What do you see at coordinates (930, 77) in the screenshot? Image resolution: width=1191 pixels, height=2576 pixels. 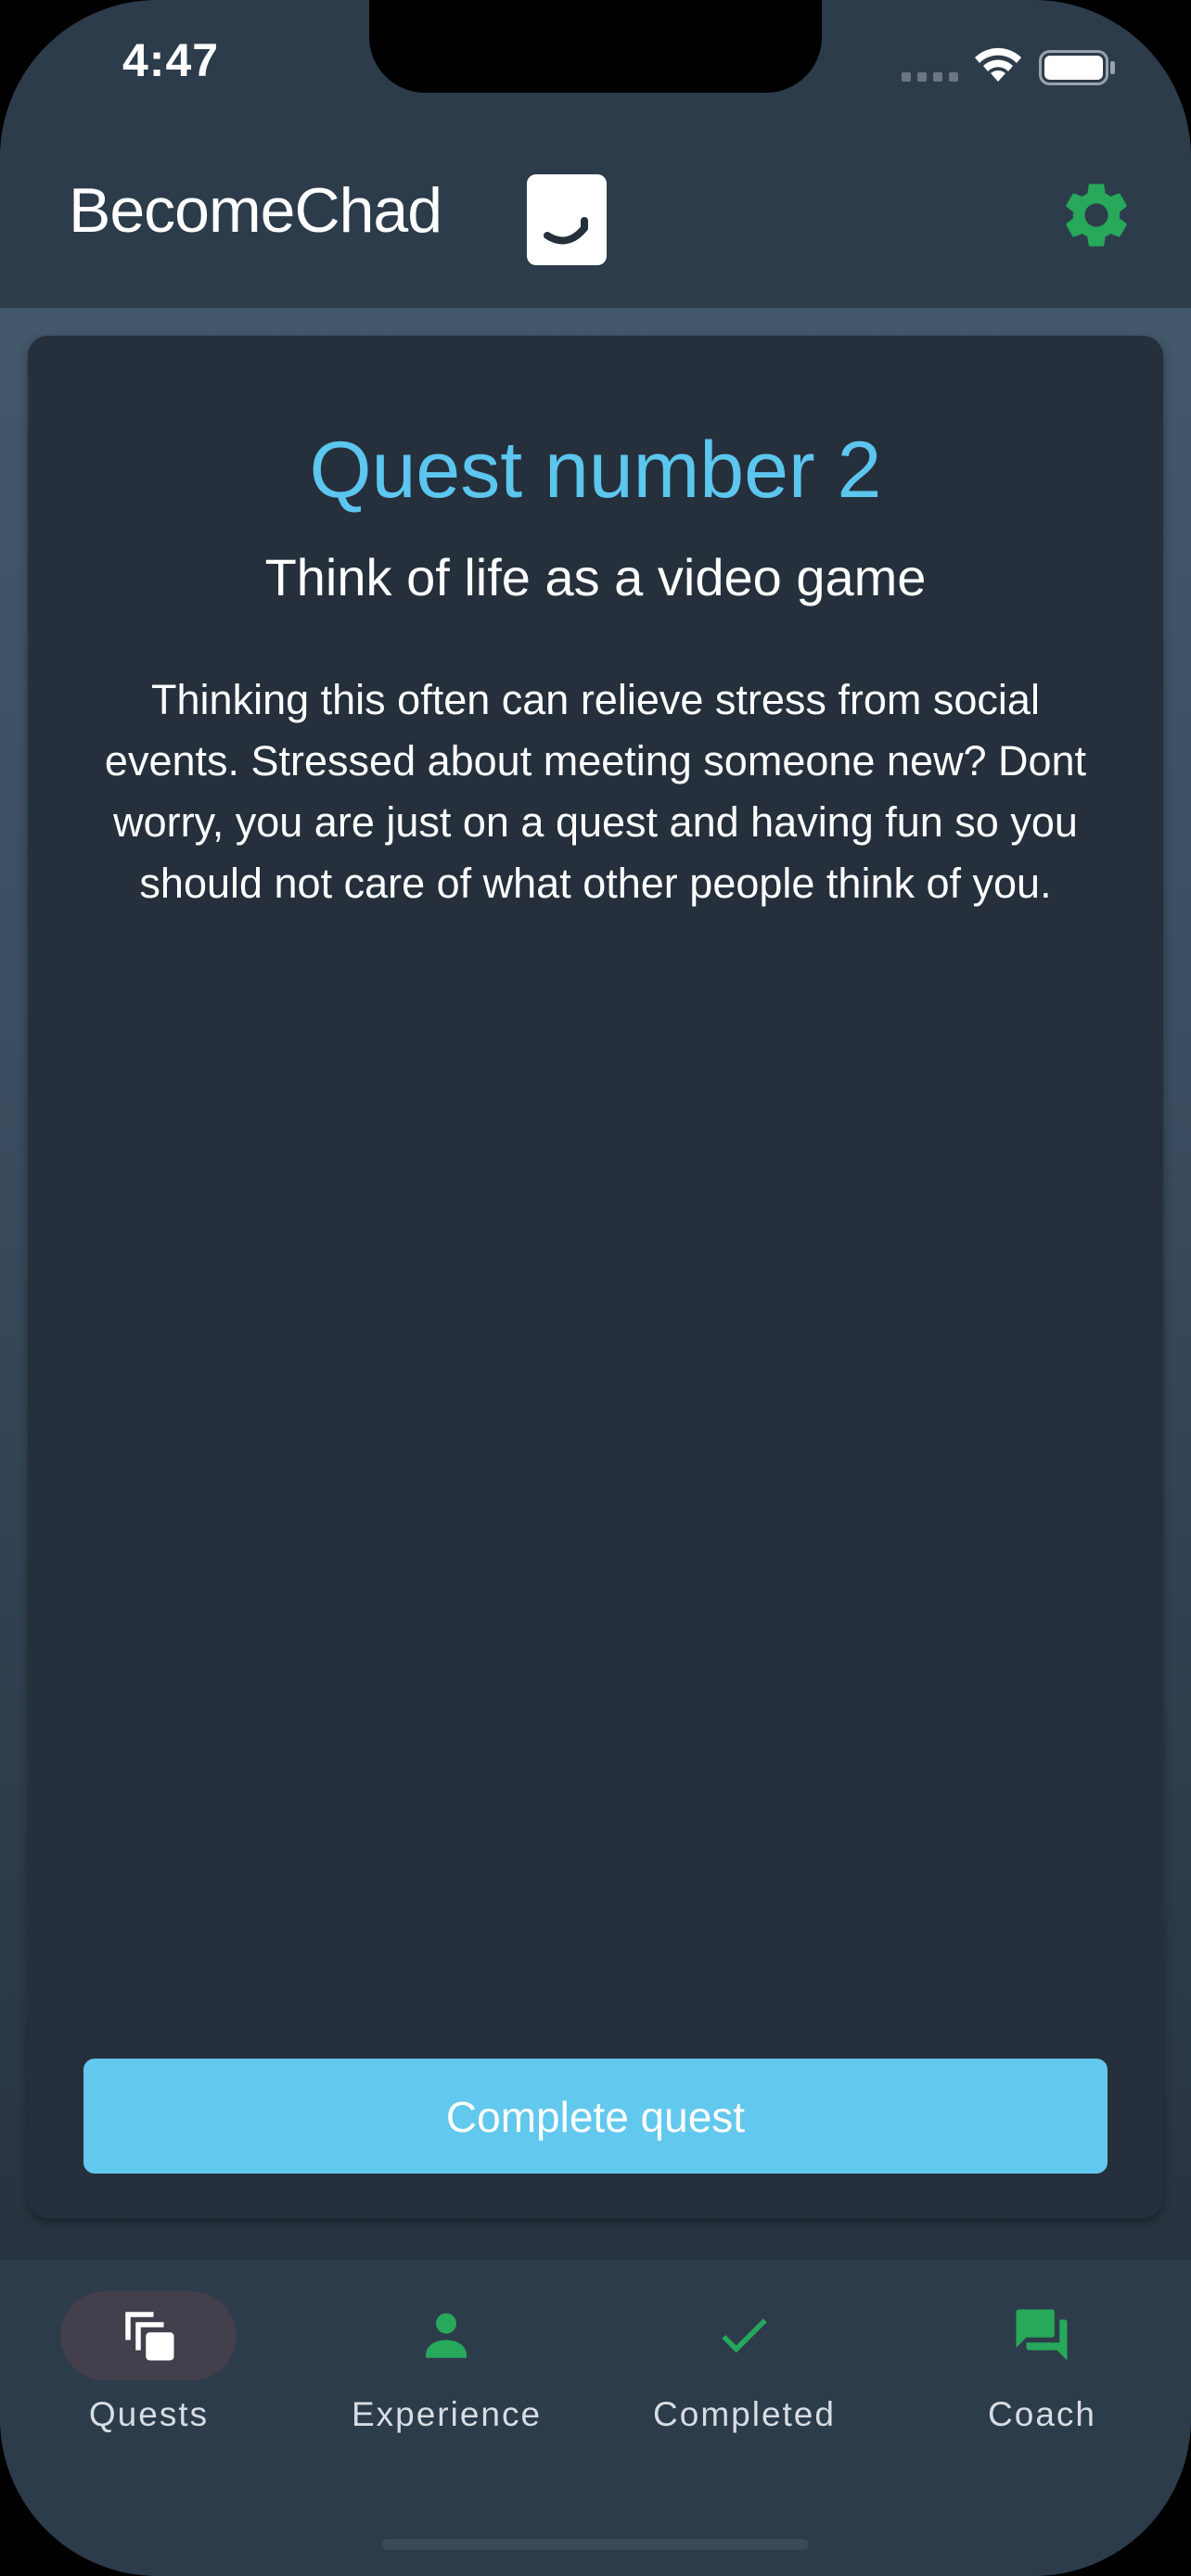 I see `signal-icon` at bounding box center [930, 77].